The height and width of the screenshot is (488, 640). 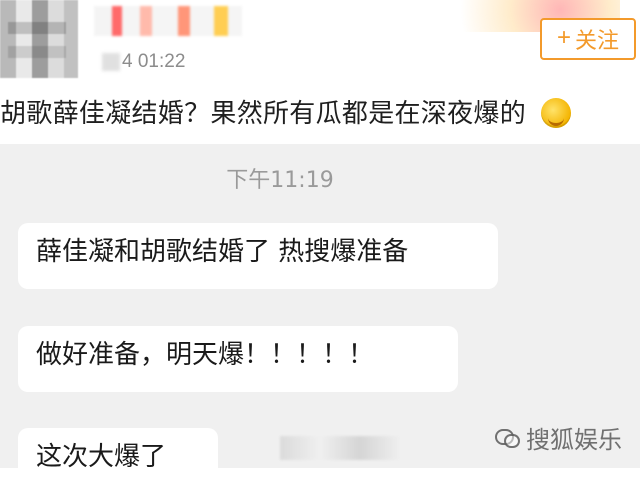 I want to click on blurred-content, so click(x=340, y=448).